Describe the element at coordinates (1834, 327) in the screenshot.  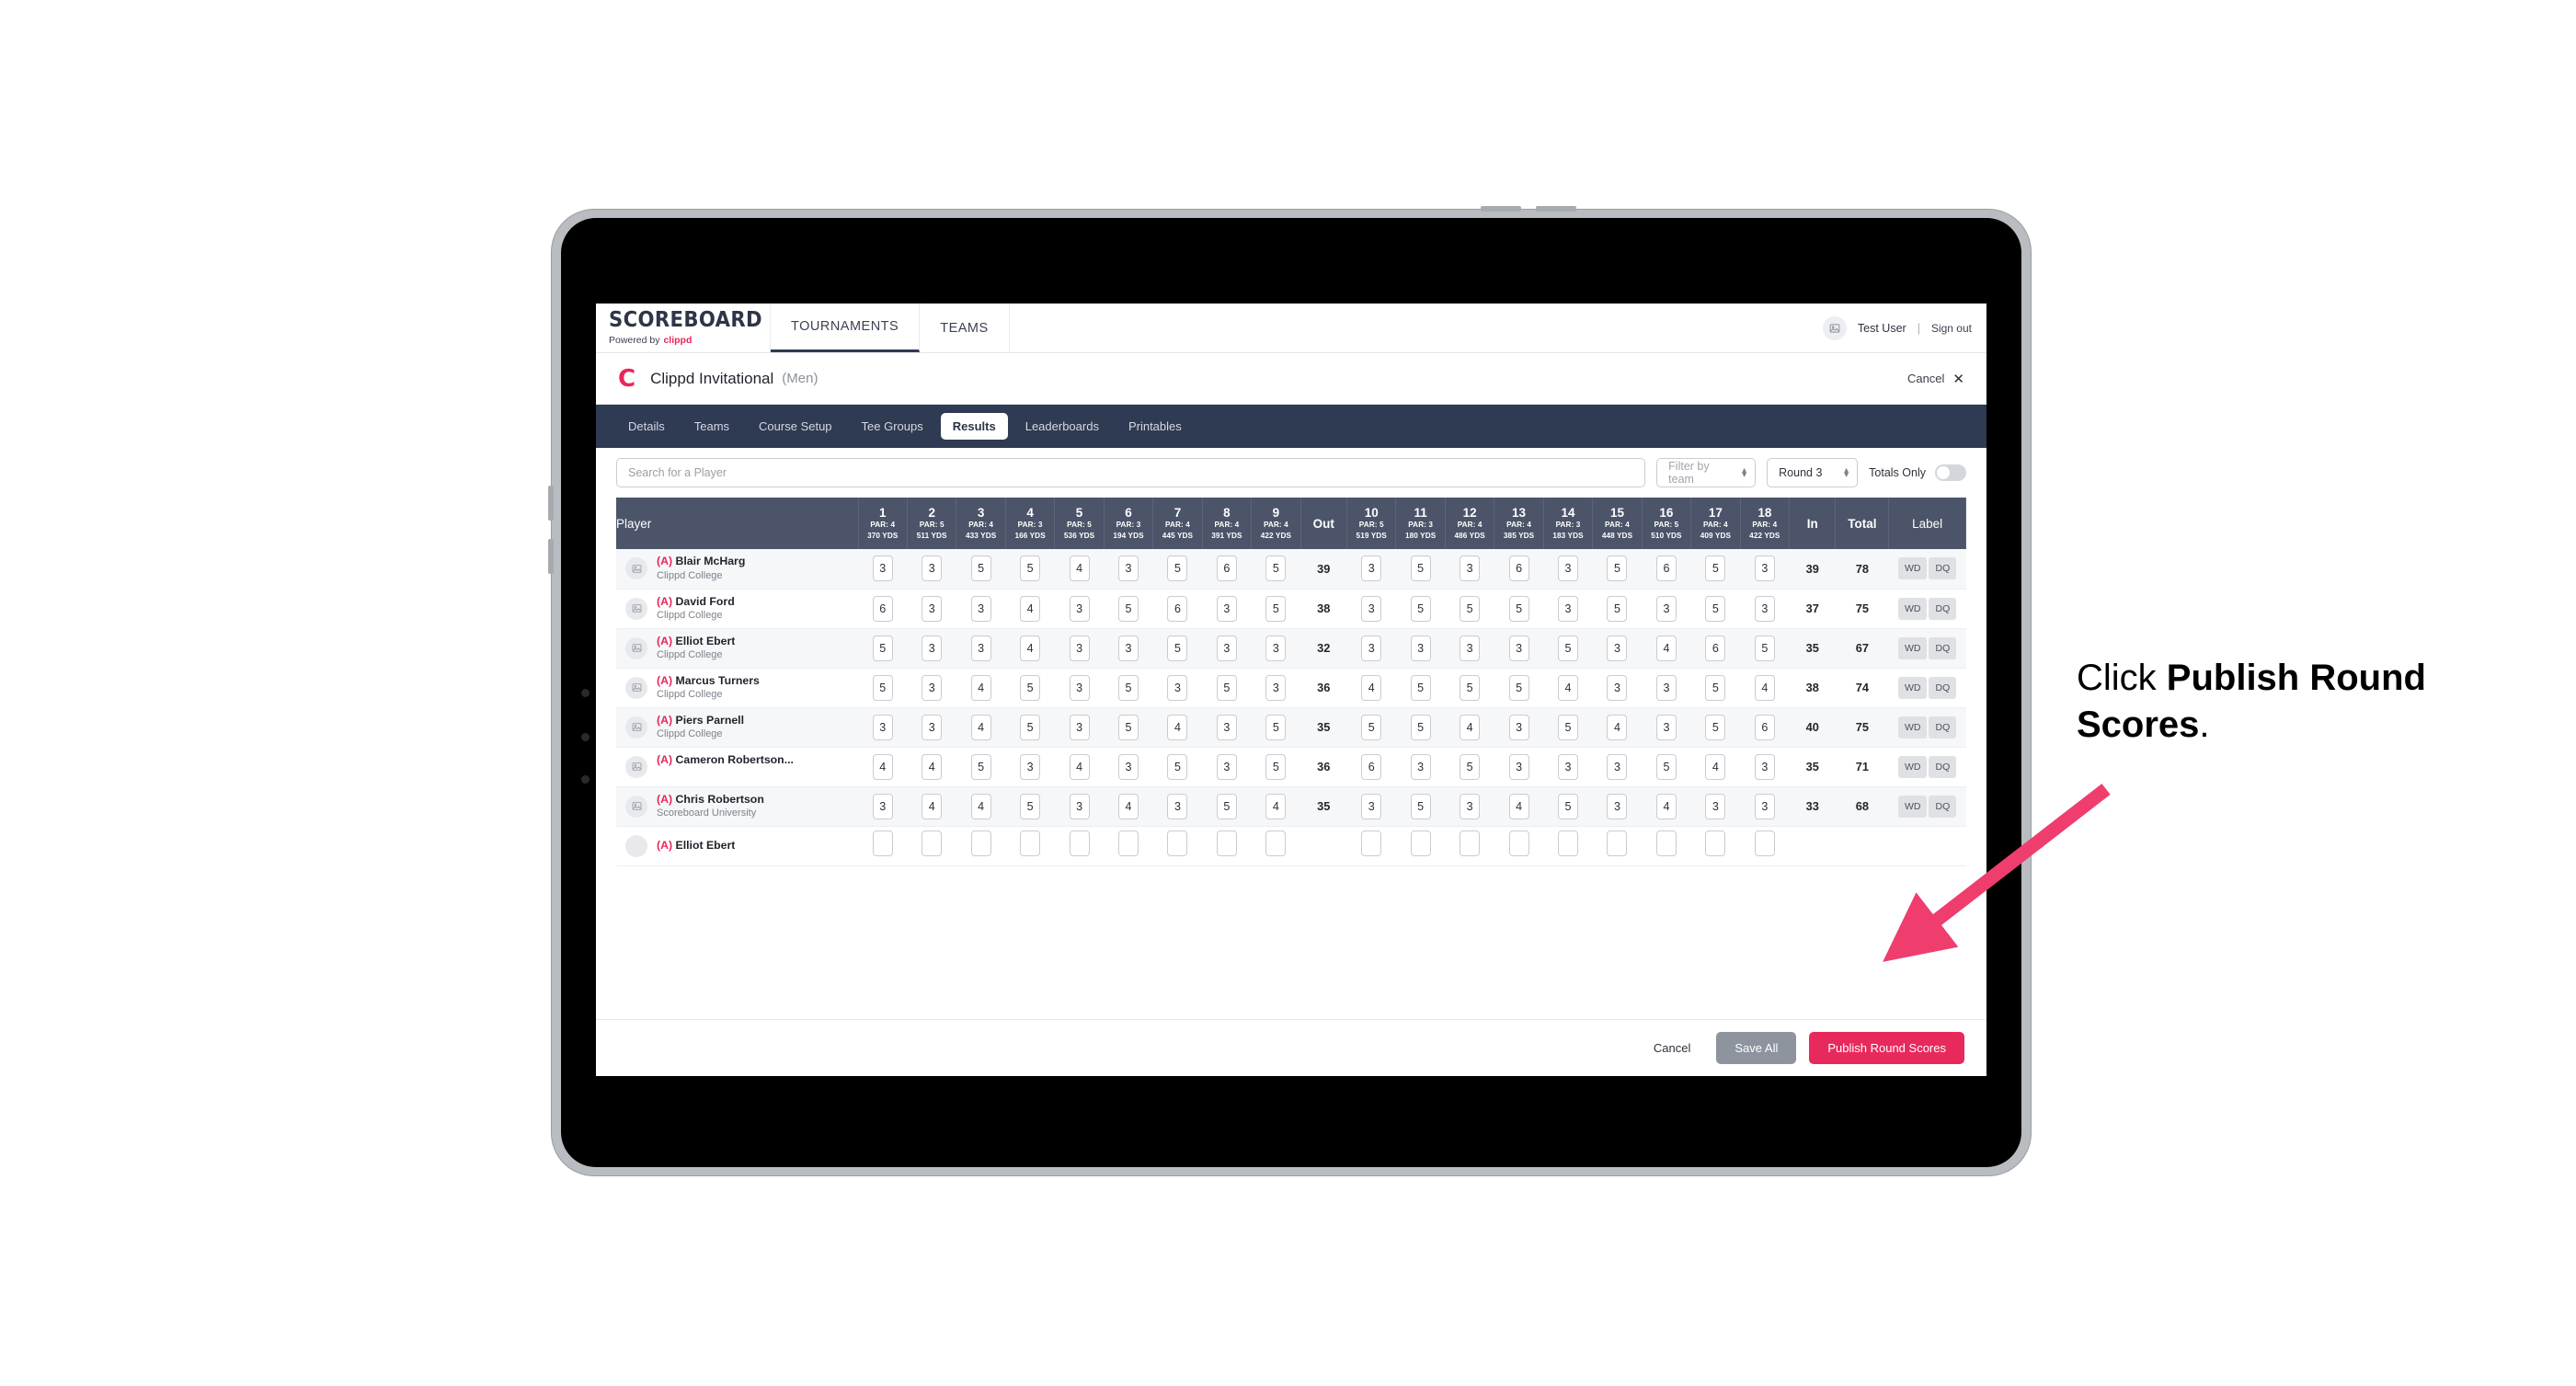
I see `user-avatar-icon` at that location.